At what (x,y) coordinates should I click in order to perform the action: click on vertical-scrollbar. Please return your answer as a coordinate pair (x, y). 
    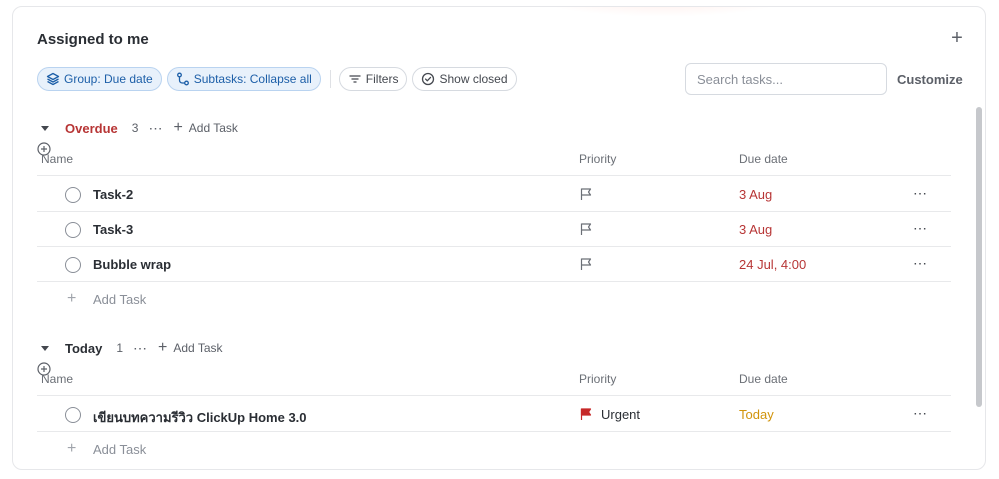
    Looking at the image, I should click on (979, 257).